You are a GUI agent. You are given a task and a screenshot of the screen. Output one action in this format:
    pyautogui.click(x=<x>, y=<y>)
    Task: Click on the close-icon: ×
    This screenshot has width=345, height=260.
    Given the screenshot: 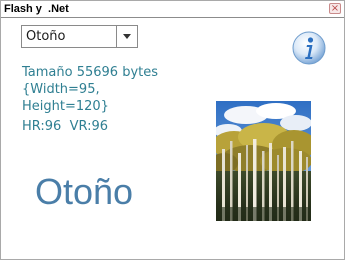 What is the action you would take?
    pyautogui.click(x=335, y=8)
    